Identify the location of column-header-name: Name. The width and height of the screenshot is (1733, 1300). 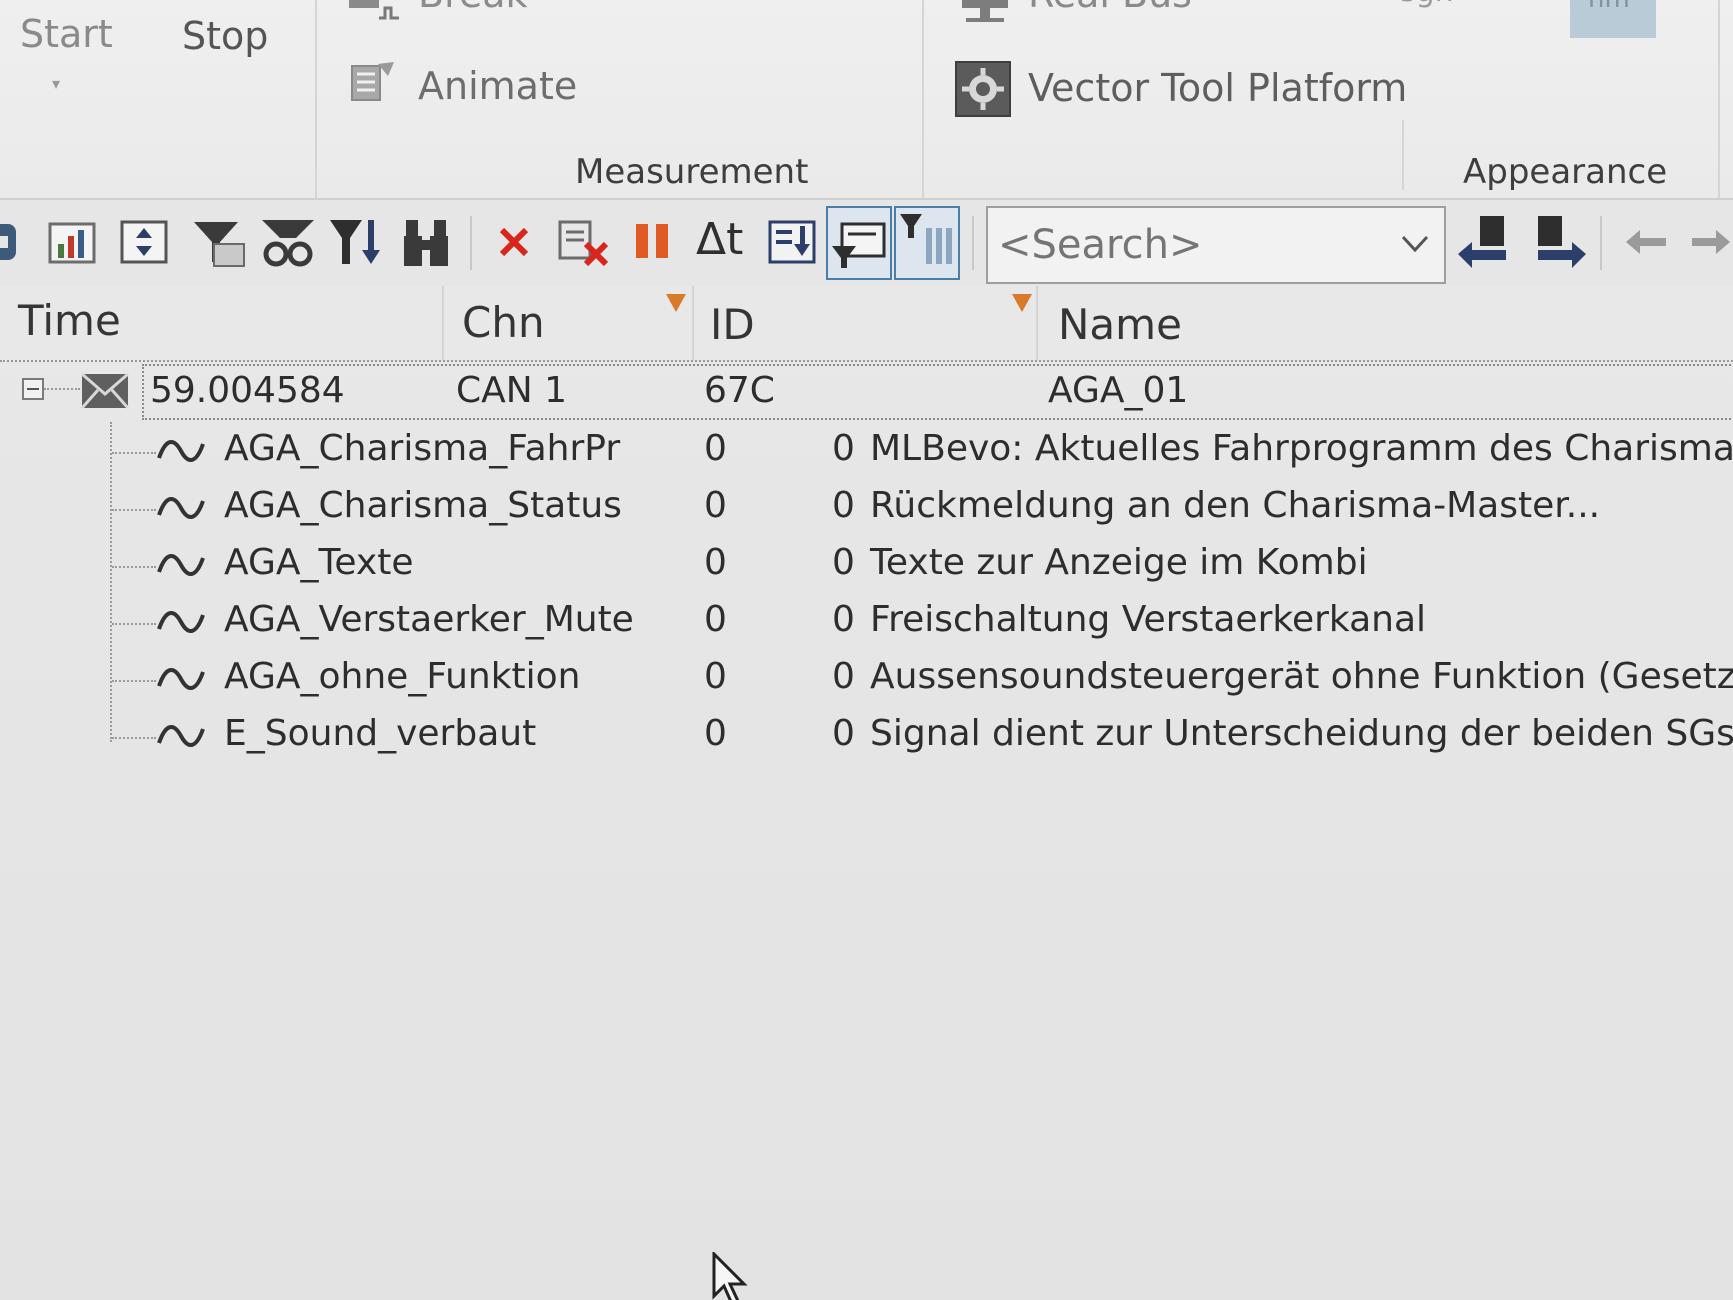
(1120, 324).